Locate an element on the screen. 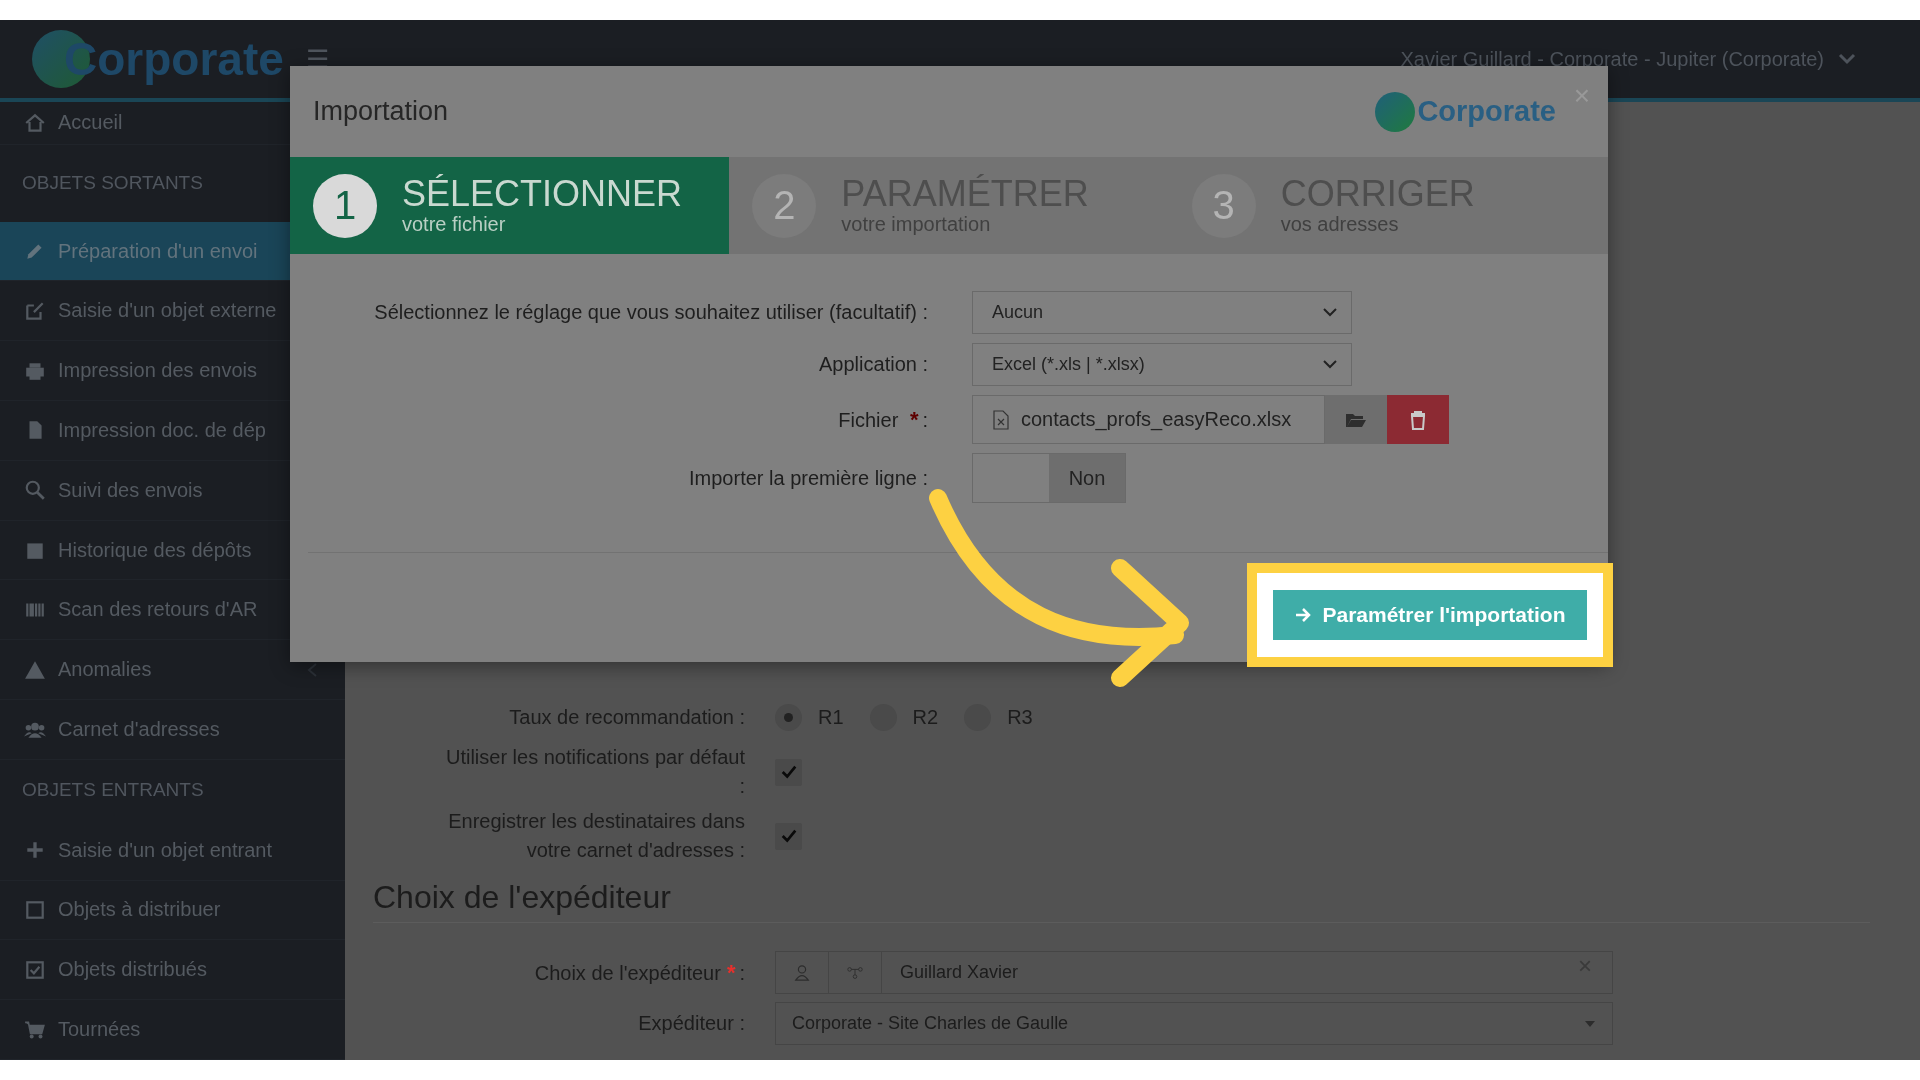  select-field: Excel (*.xls | *.xlsx) is located at coordinates (1162, 364).